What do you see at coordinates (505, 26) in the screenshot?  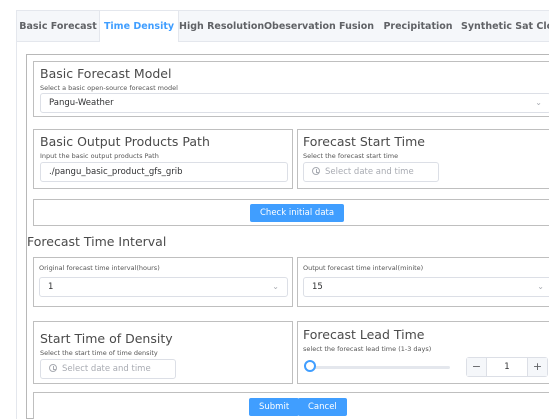 I see `tab-synthetic-sat-cloud: Synthetic Sat Cloud` at bounding box center [505, 26].